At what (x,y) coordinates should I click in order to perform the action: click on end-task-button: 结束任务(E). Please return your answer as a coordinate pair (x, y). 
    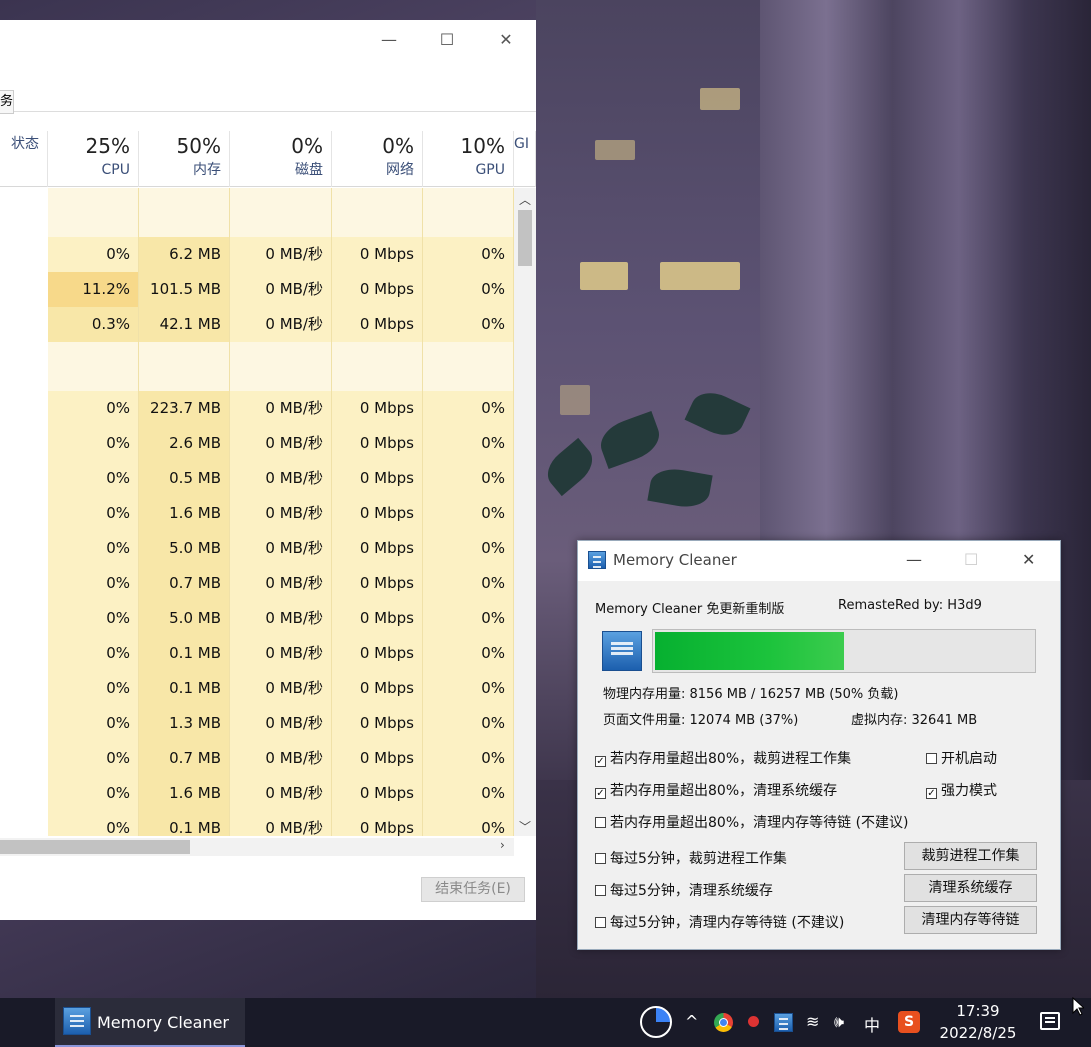
    Looking at the image, I should click on (473, 889).